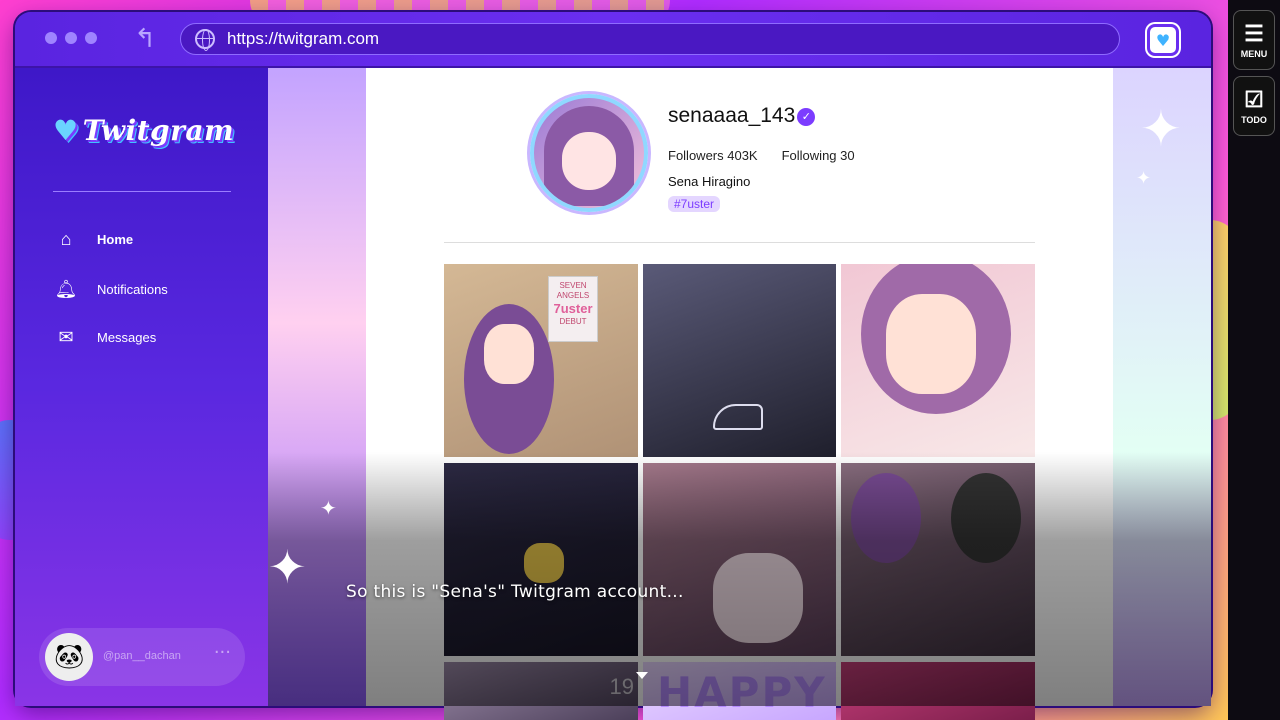 The image size is (1280, 720). Describe the element at coordinates (589, 161) in the screenshot. I see `avatar-face` at that location.